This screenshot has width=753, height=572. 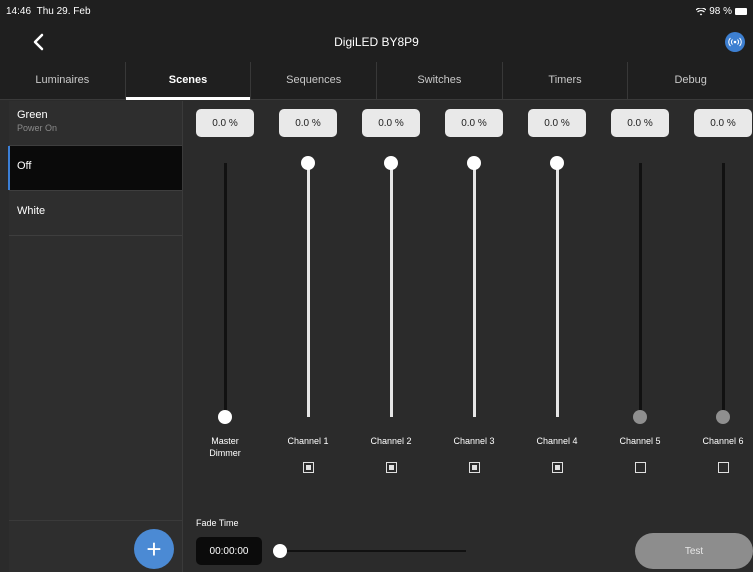 I want to click on header: DigiLED BY8P9, so click(x=376, y=42).